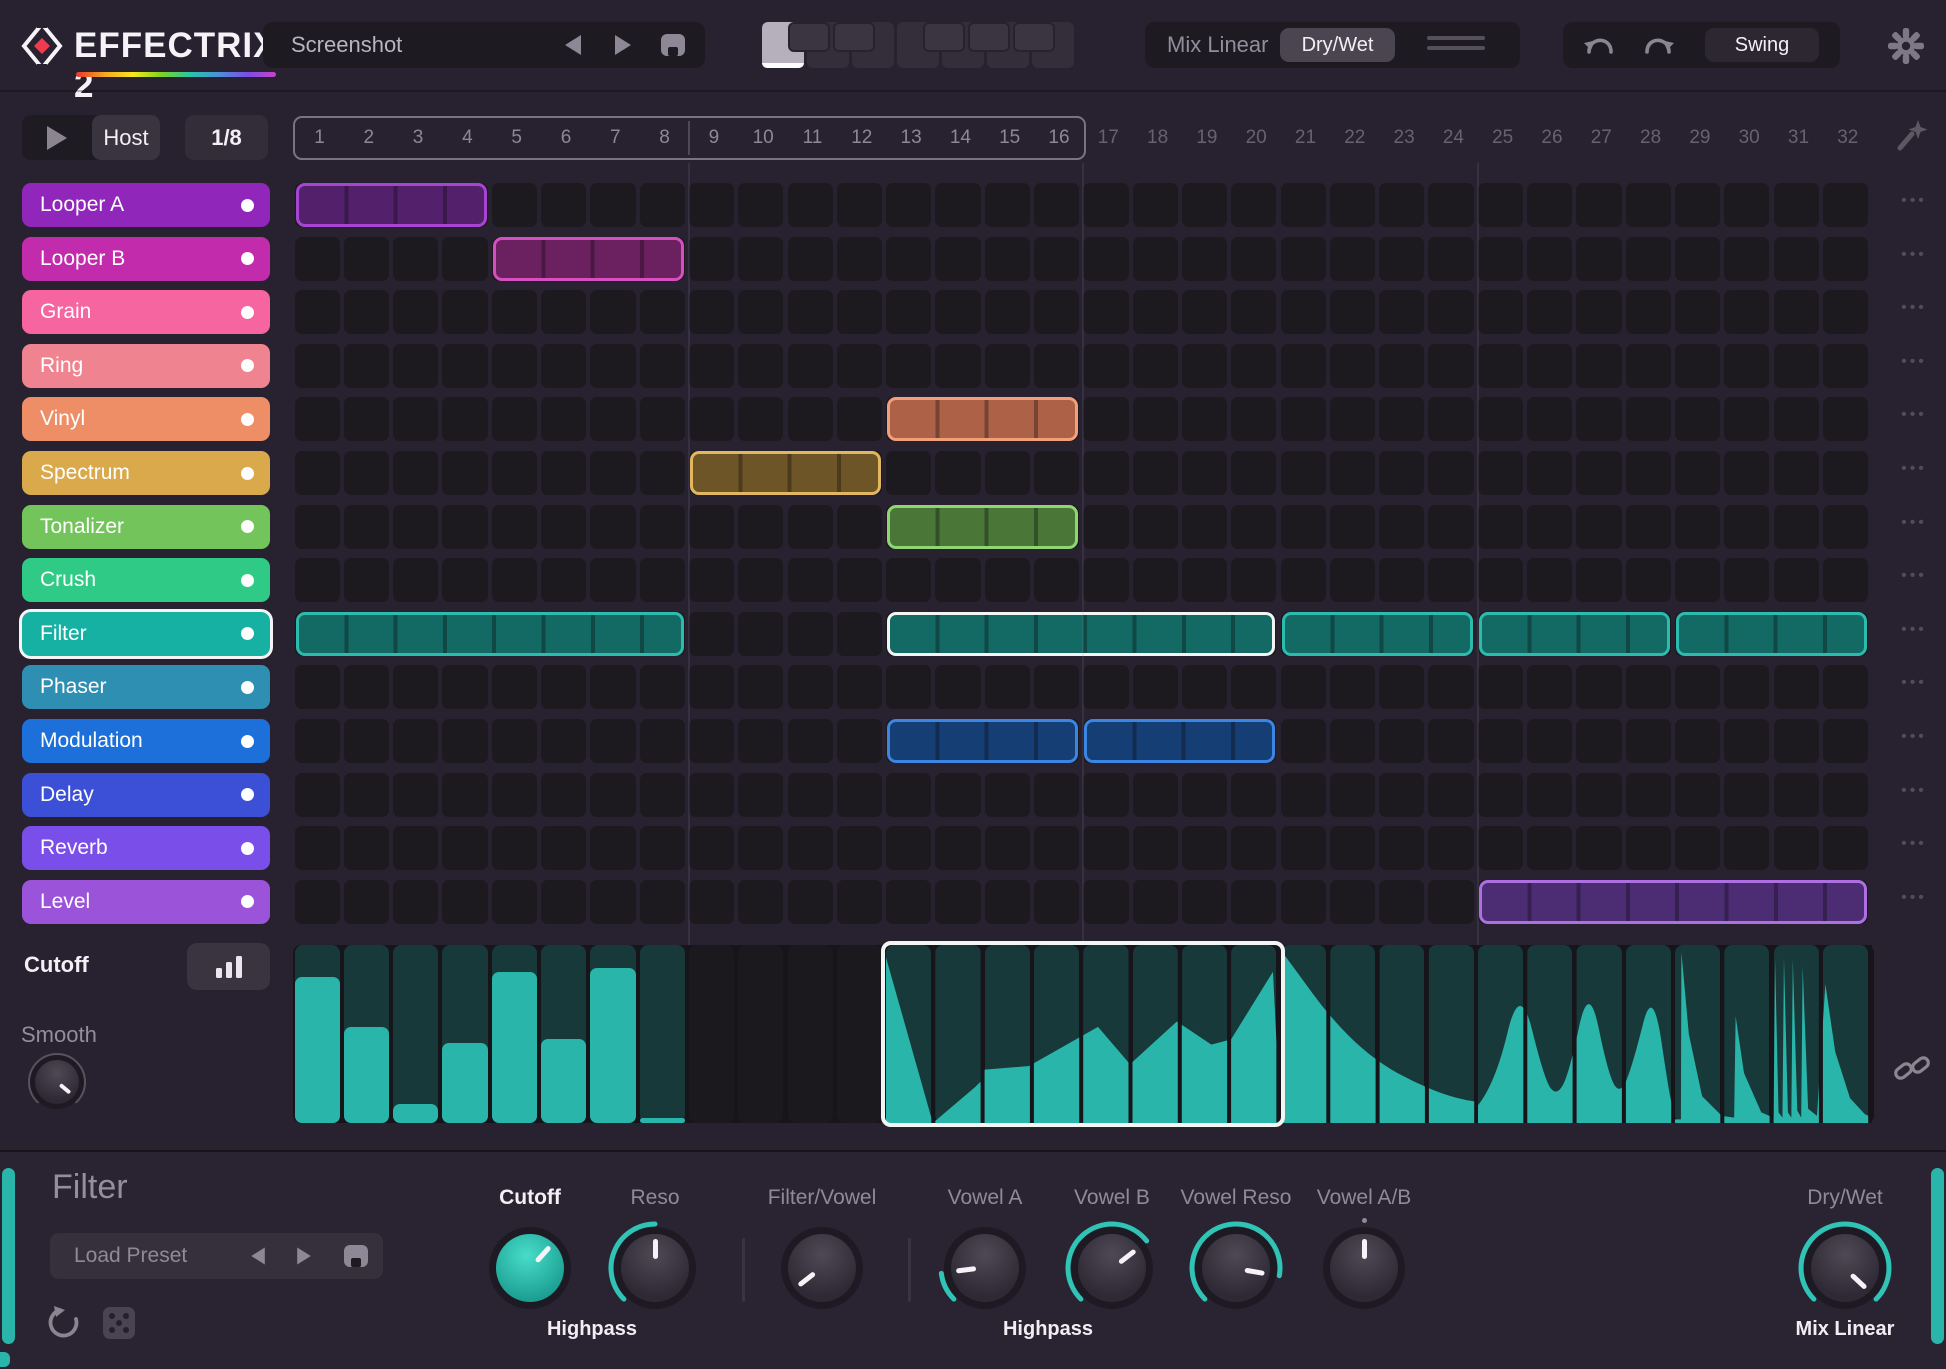 The height and width of the screenshot is (1369, 1946). Describe the element at coordinates (763, 138) in the screenshot. I see `step-number: 10` at that location.